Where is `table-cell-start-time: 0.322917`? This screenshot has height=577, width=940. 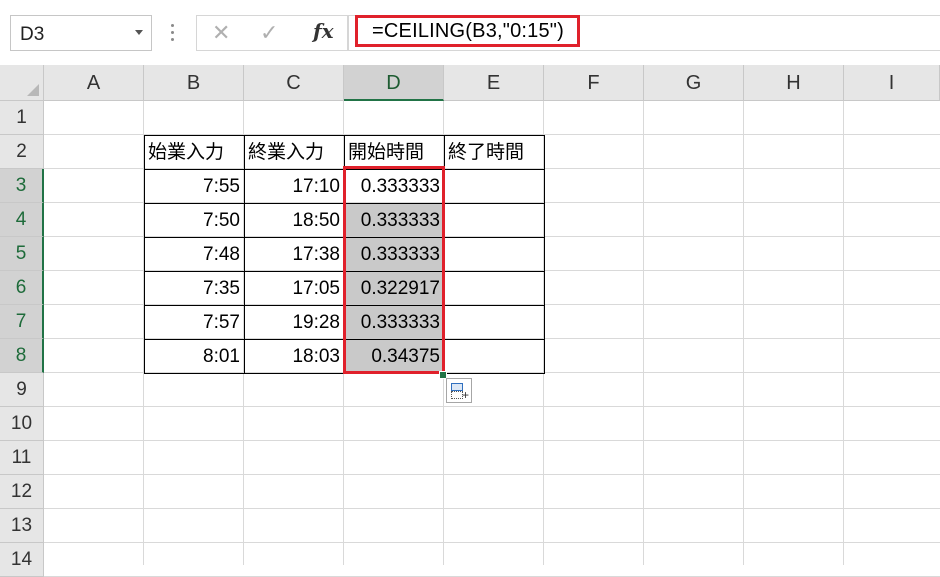 table-cell-start-time: 0.322917 is located at coordinates (394, 288).